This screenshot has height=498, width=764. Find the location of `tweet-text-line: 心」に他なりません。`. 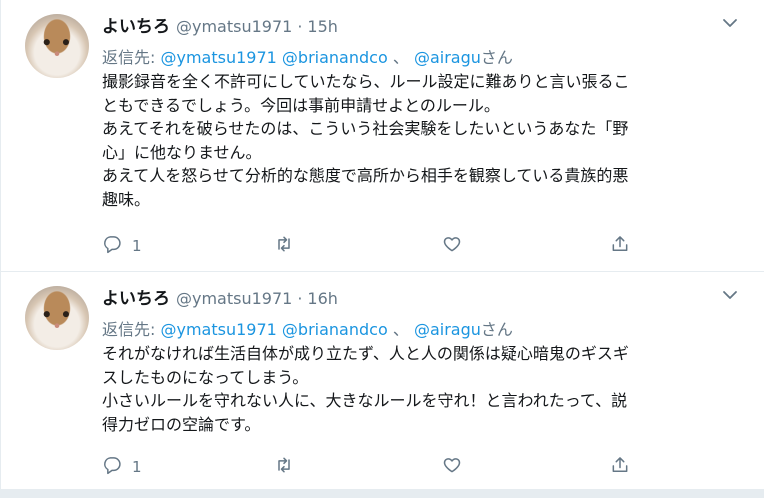

tweet-text-line: 心」に他なりません。 is located at coordinates (182, 152).